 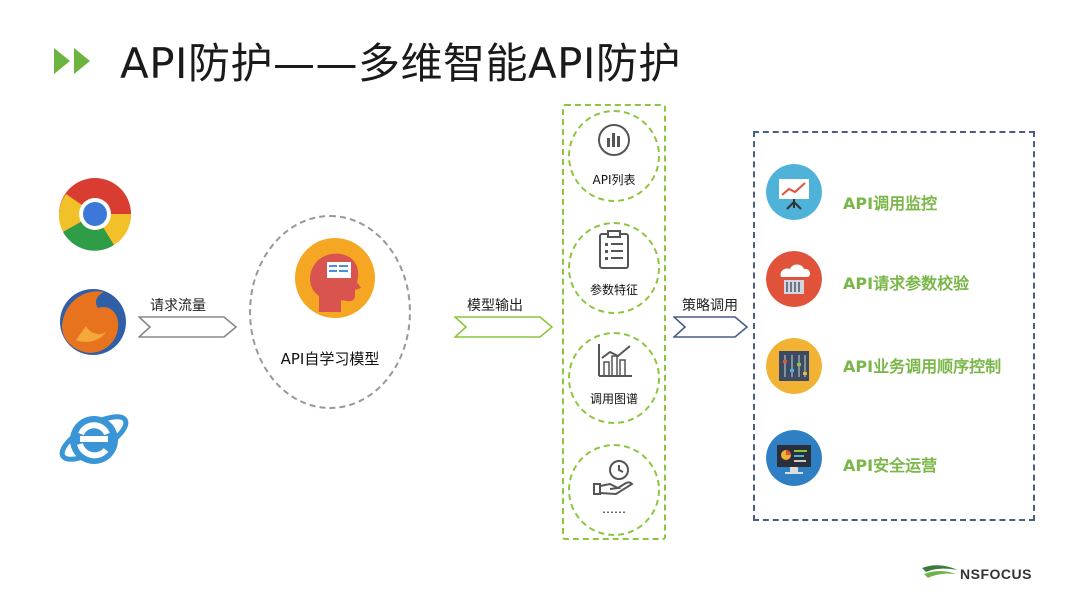 What do you see at coordinates (614, 140) in the screenshot?
I see `bar-chart-icon` at bounding box center [614, 140].